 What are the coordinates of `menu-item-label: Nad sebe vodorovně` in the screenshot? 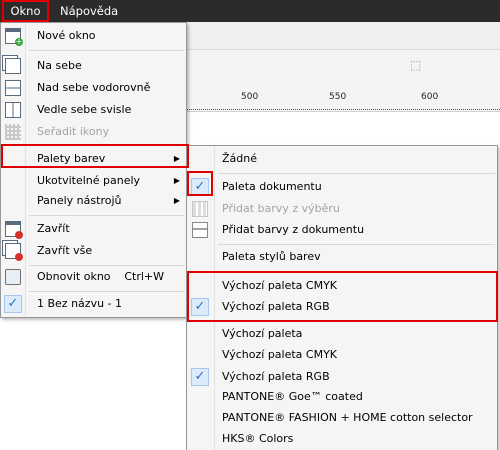 It's located at (94, 87).